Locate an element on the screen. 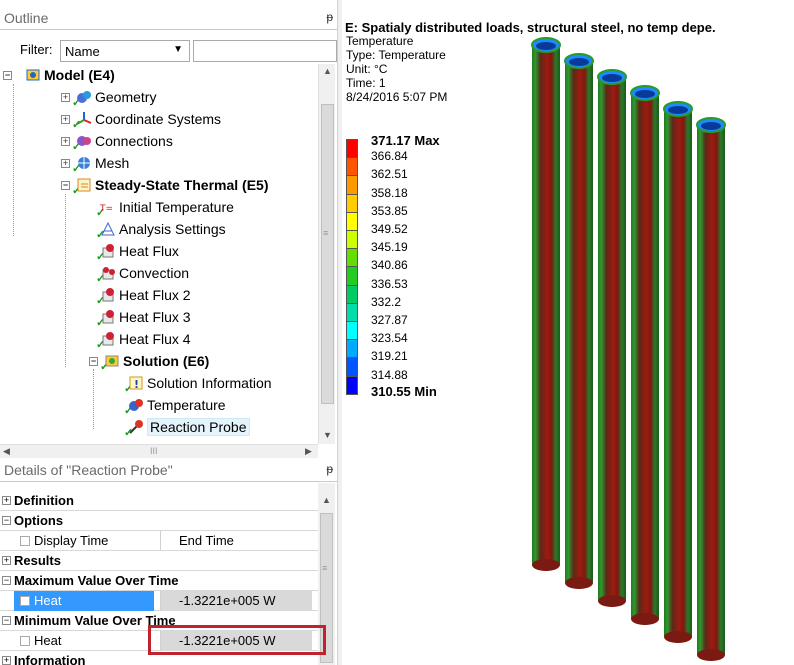  solution-information-icon: ! is located at coordinates (136, 383).